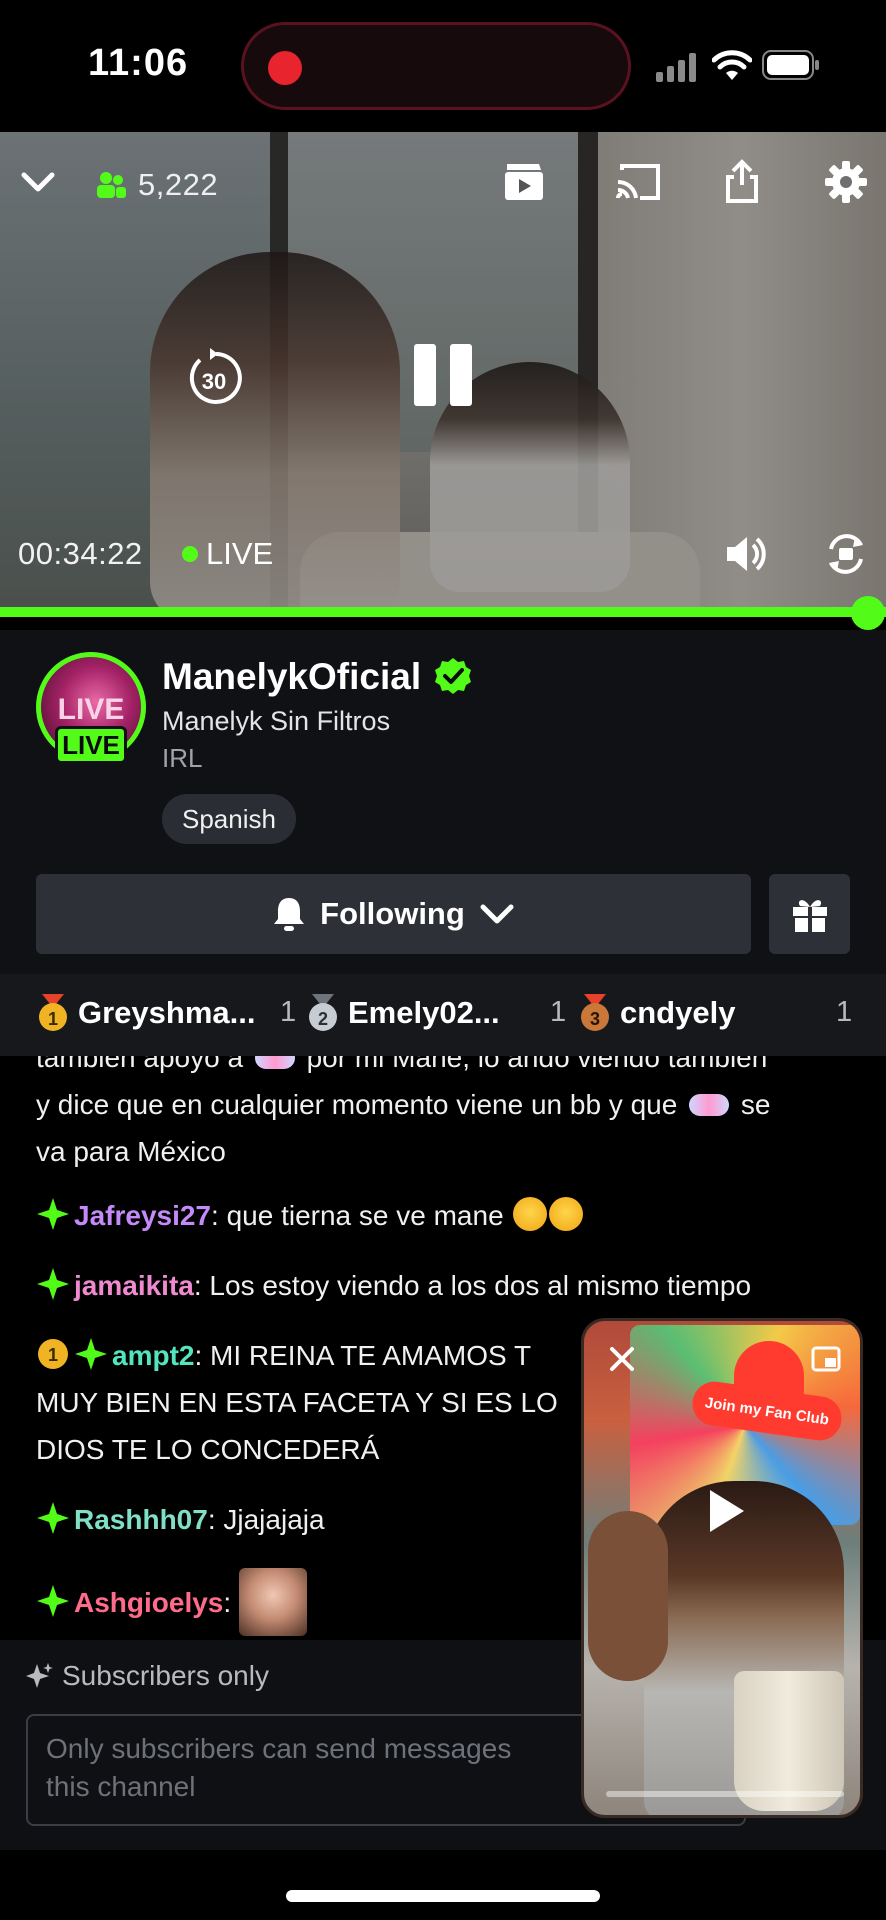  What do you see at coordinates (726, 1511) in the screenshot?
I see `pip-play-icon` at bounding box center [726, 1511].